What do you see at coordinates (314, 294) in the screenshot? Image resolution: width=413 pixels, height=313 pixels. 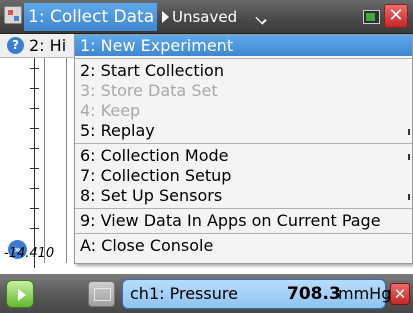 I see `sensor-value: 708.3` at bounding box center [314, 294].